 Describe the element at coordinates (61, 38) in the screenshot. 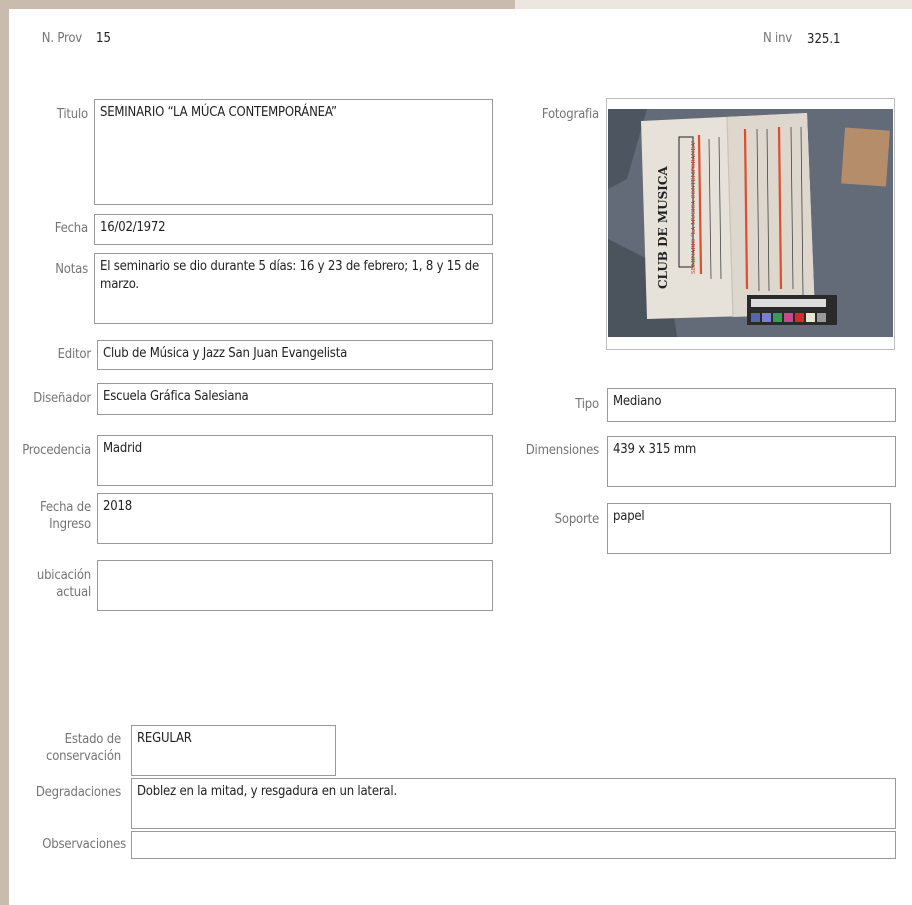

I see `nprov-label: N. Prov` at that location.